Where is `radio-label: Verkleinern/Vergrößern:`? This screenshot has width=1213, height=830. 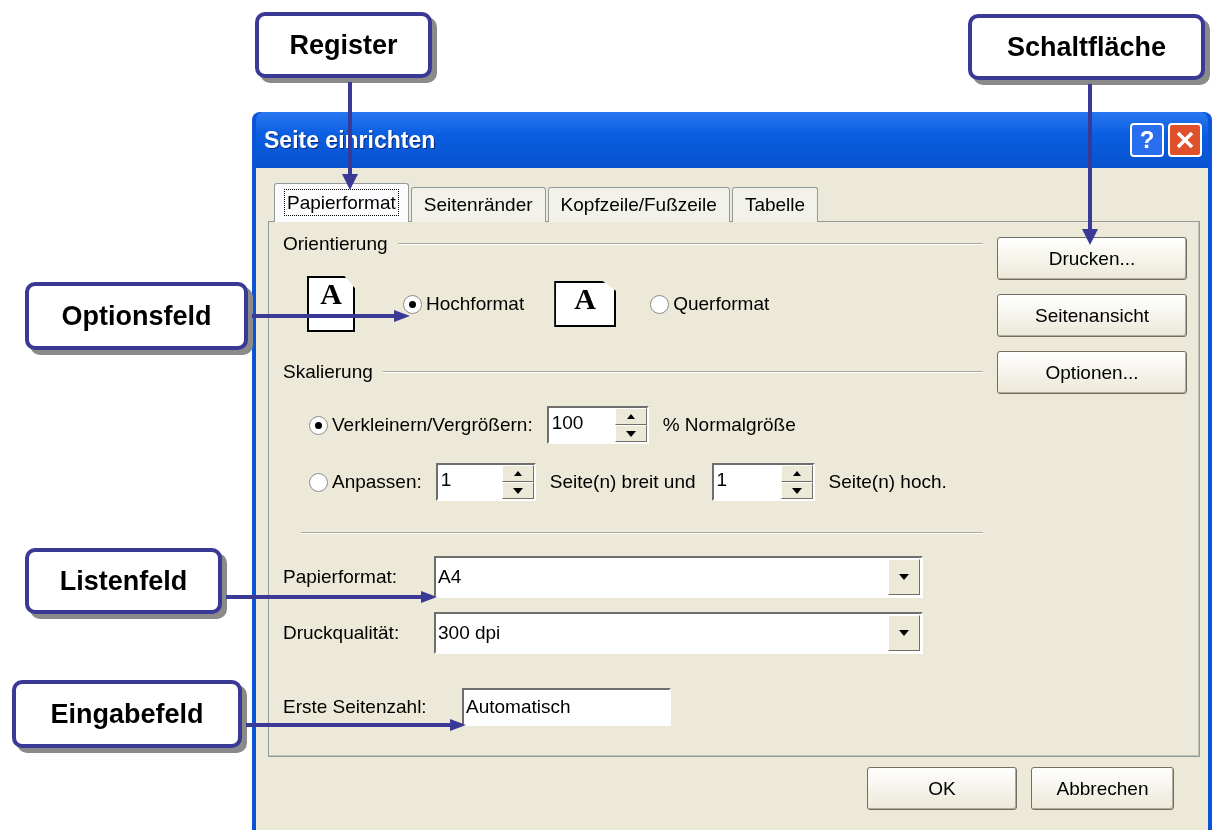
radio-label: Verkleinern/Vergrößern: is located at coordinates (432, 425).